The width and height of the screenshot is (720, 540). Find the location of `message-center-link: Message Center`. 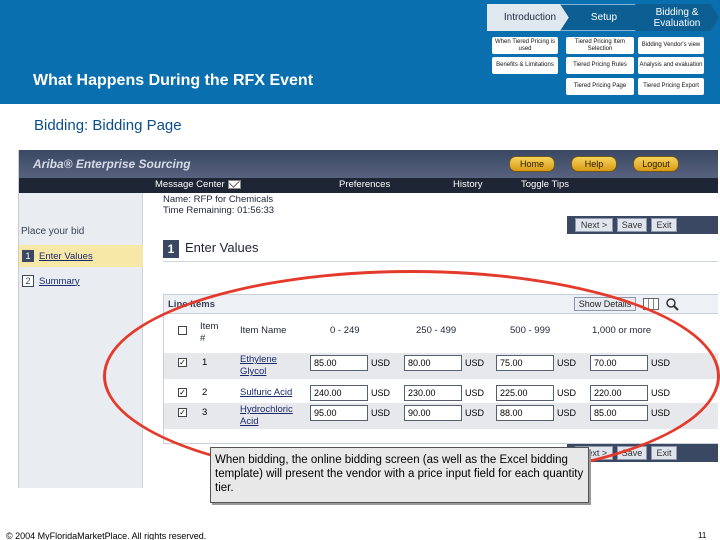

message-center-link: Message Center is located at coordinates (198, 184).